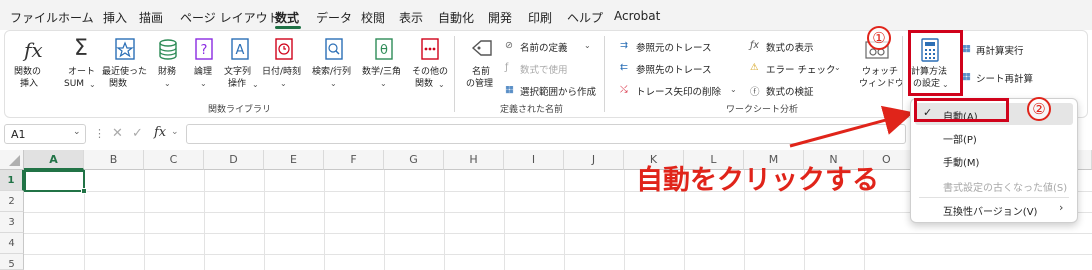 The height and width of the screenshot is (270, 1092). What do you see at coordinates (1039, 109) in the screenshot?
I see `step-2-marker: ②` at bounding box center [1039, 109].